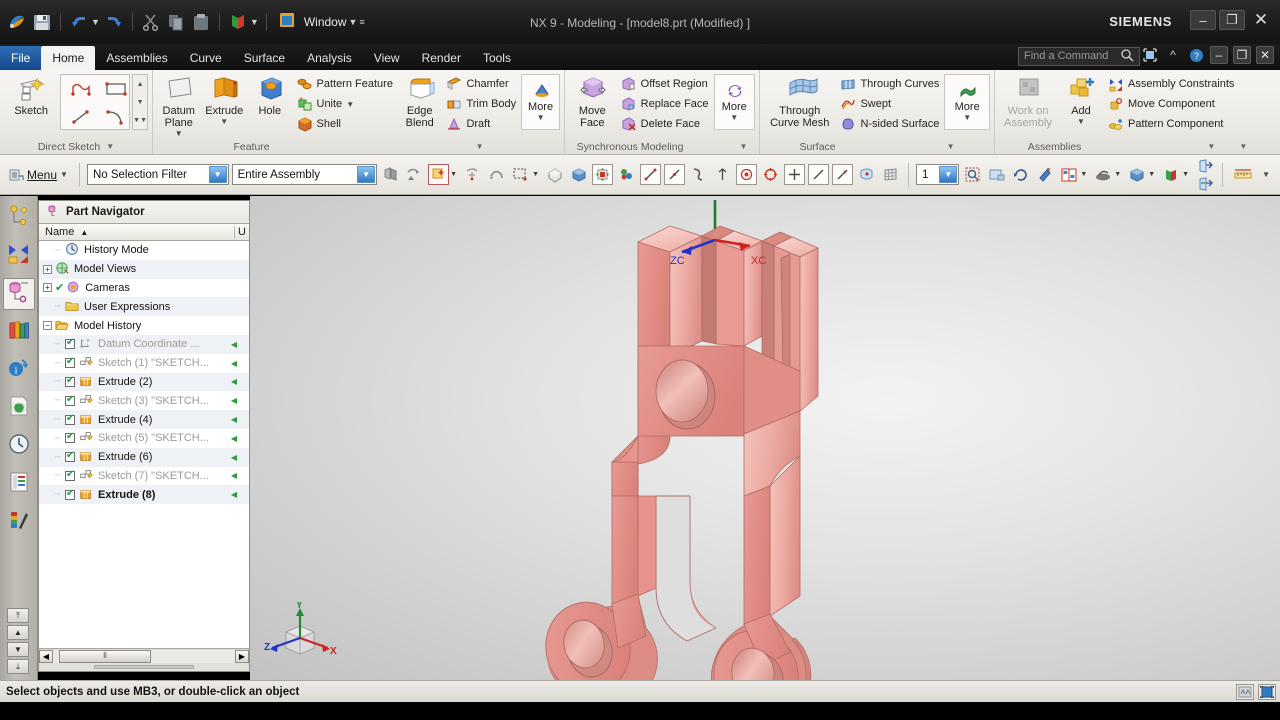 The height and width of the screenshot is (720, 1280). What do you see at coordinates (144, 656) in the screenshot?
I see `hscroll-track: ⦀` at bounding box center [144, 656].